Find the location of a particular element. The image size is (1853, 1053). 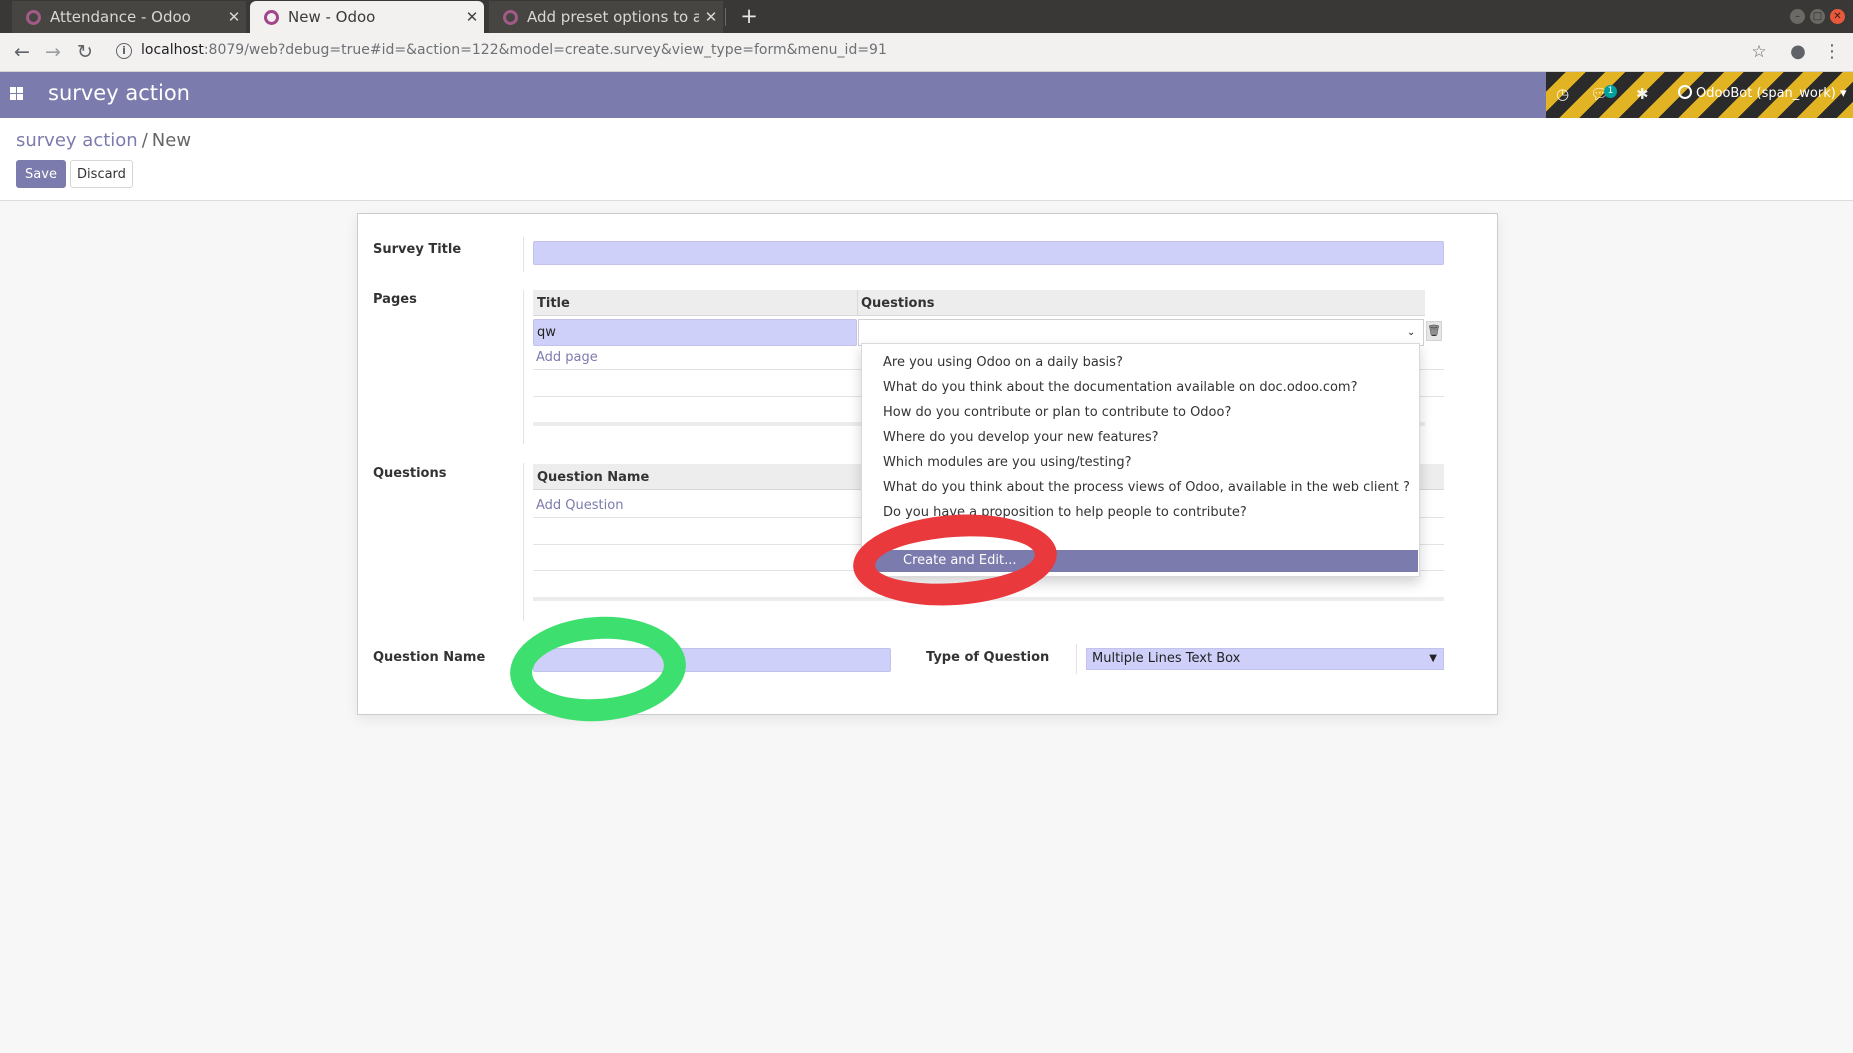

tab-title: New - Odoo is located at coordinates (332, 17).